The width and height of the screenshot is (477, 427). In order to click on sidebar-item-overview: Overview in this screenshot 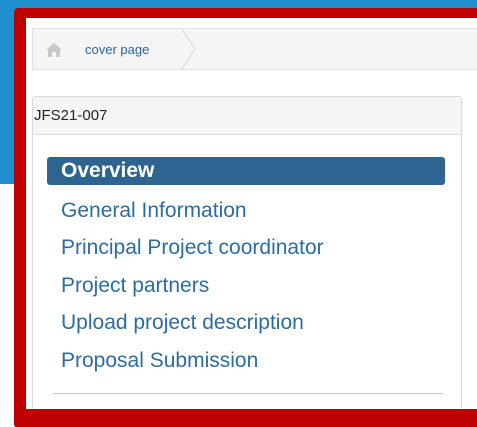, I will do `click(246, 171)`.